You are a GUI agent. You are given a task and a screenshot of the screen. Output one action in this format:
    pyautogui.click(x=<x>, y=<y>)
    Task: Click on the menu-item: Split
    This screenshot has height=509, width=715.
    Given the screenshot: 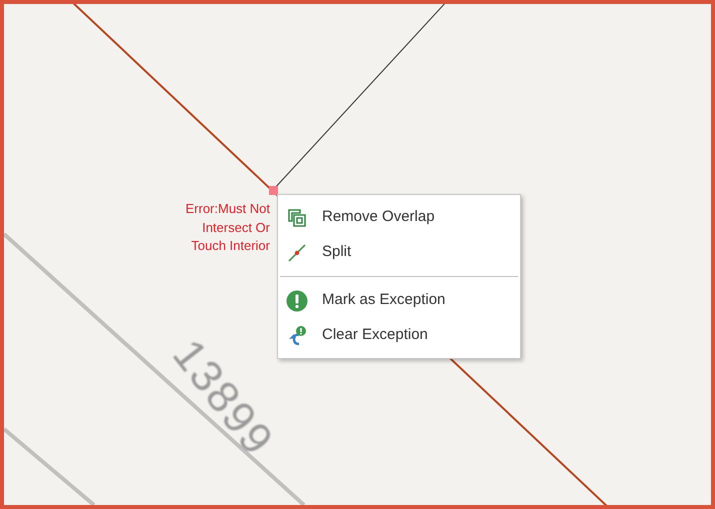 What is the action you would take?
    pyautogui.click(x=399, y=252)
    